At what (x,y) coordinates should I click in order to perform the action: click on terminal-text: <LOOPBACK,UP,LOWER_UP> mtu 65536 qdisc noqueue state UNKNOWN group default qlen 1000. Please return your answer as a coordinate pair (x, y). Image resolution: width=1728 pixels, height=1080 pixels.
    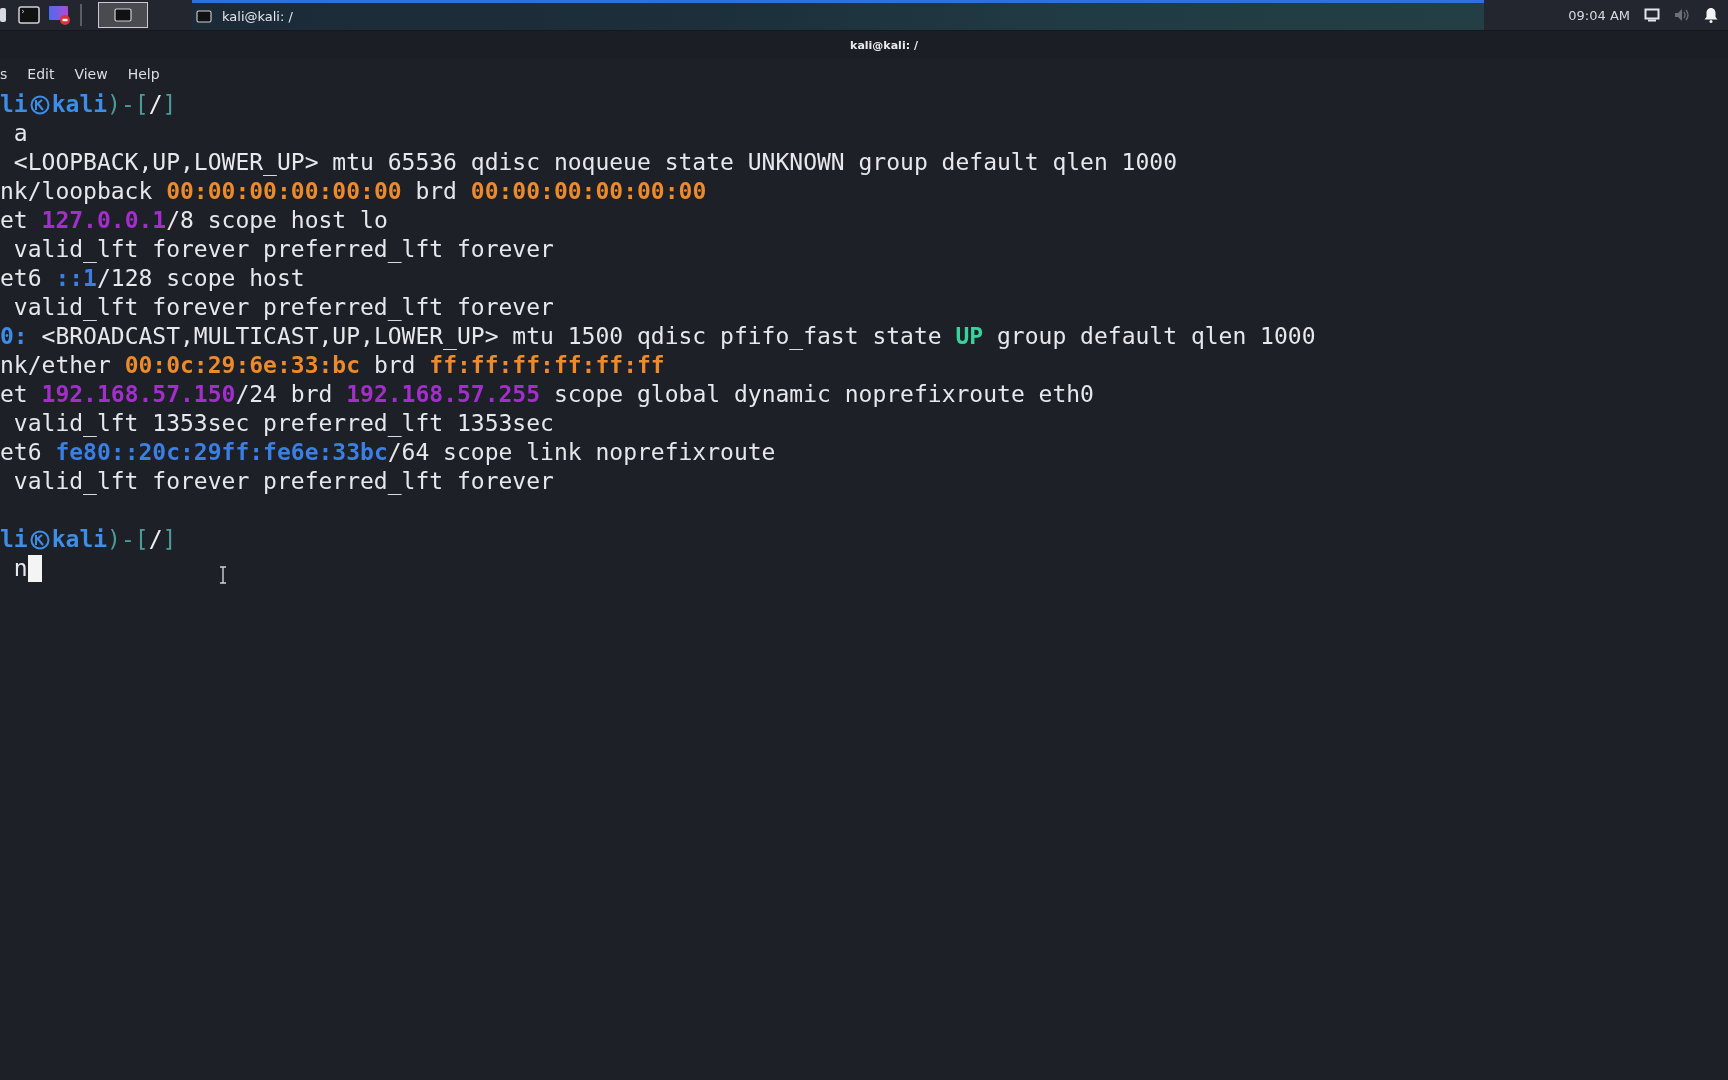
    Looking at the image, I should click on (594, 162).